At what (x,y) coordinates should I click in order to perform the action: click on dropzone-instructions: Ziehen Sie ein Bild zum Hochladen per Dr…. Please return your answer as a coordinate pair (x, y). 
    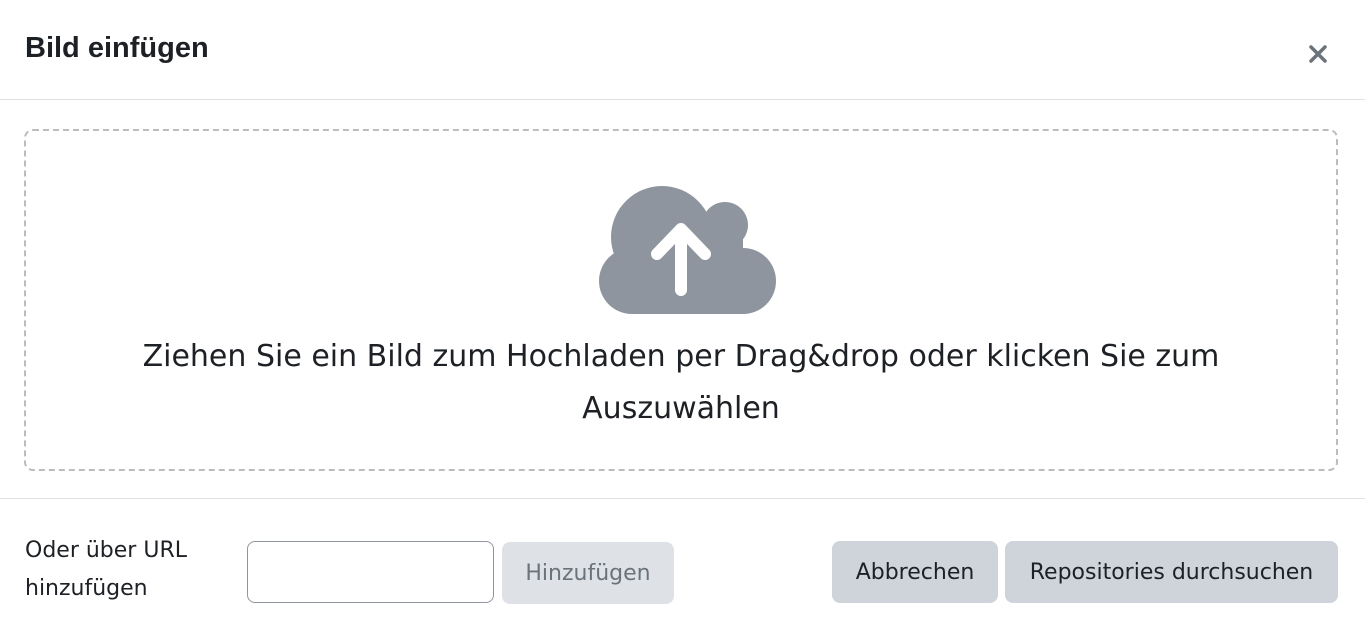
    Looking at the image, I should click on (681, 382).